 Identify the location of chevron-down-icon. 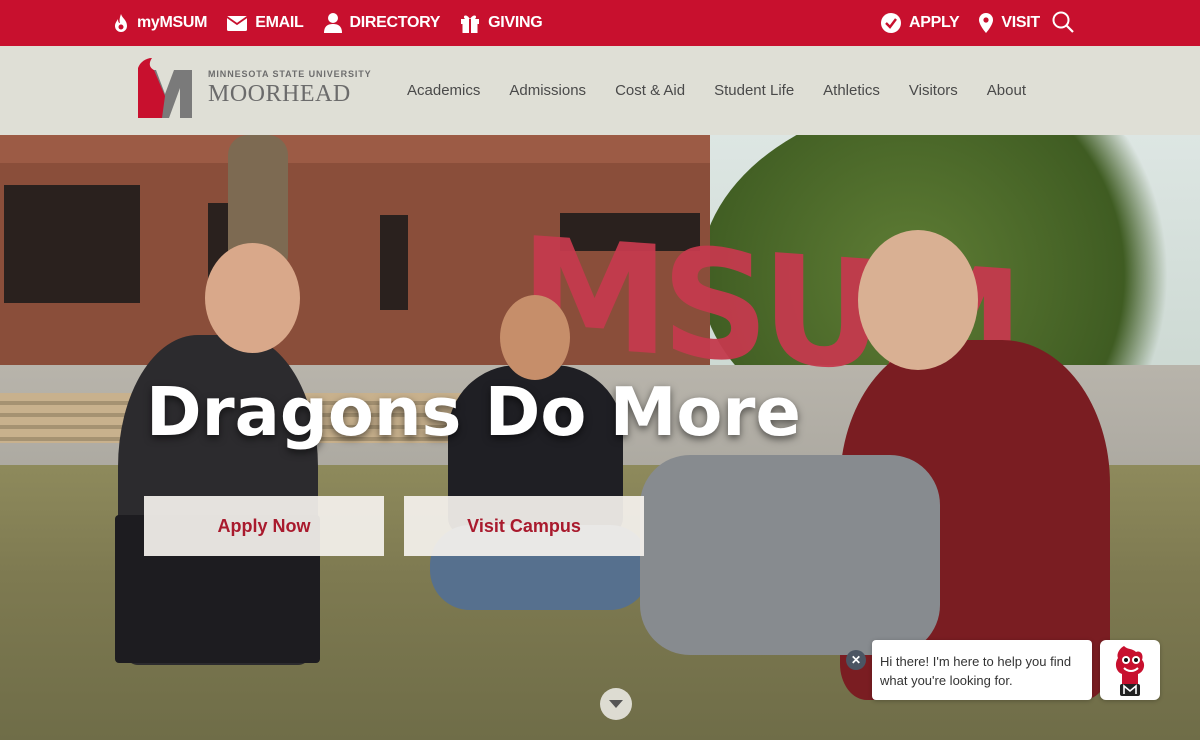
(616, 704).